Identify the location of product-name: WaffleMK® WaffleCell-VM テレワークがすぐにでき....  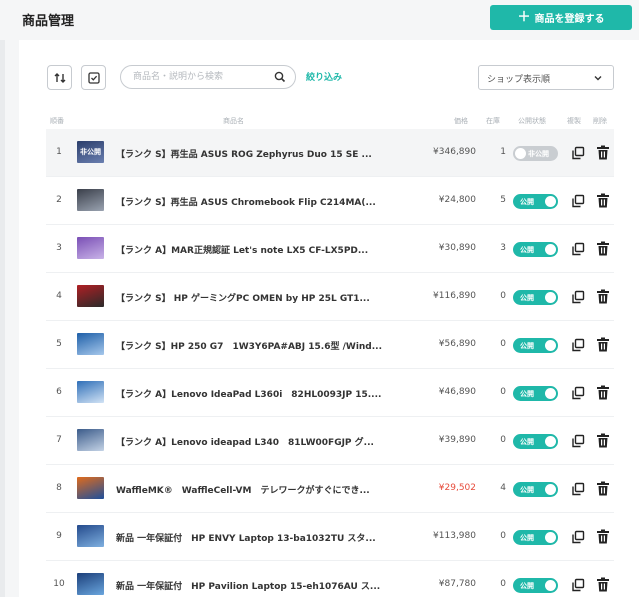
(261, 489).